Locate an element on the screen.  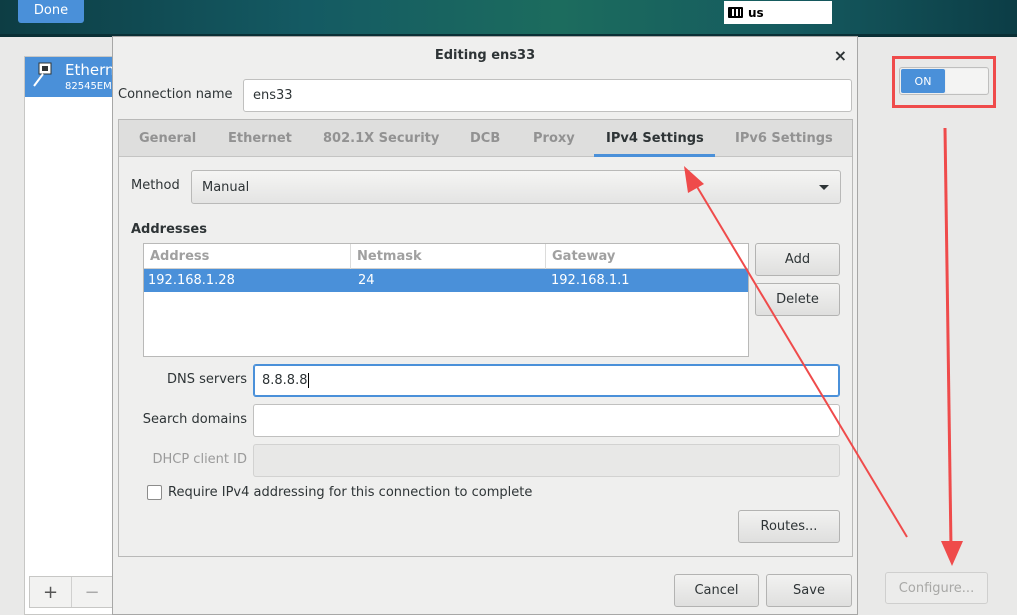
connection-list: Ethernet 82545EM + − is located at coordinates (69, 335).